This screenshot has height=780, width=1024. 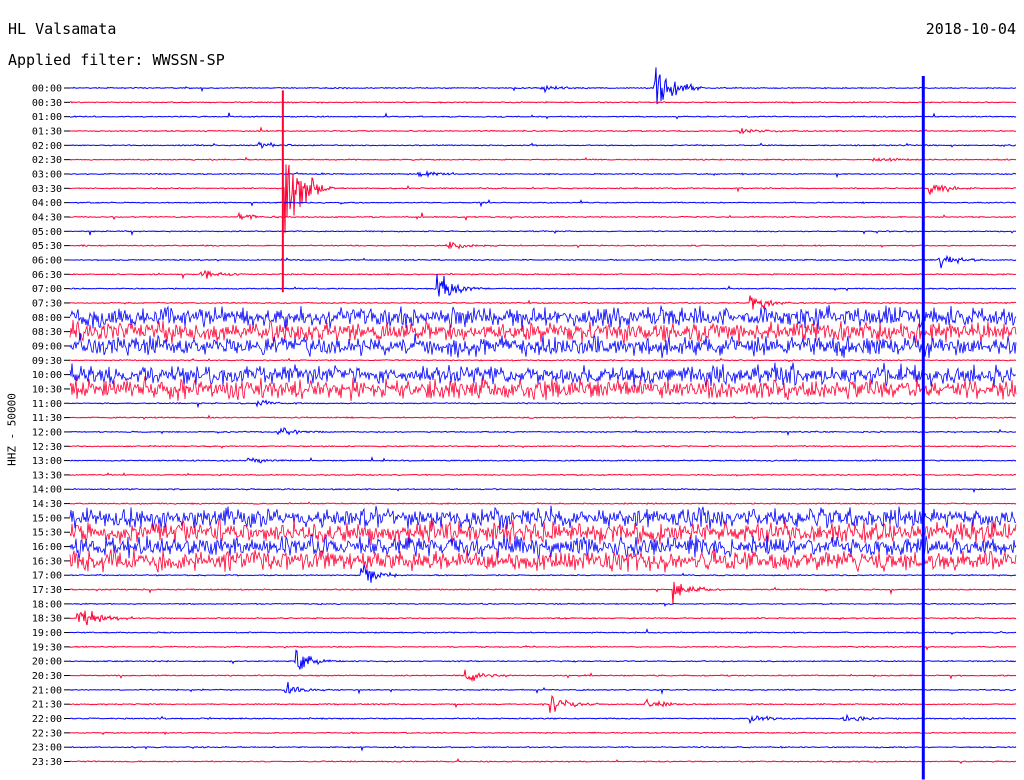 I want to click on trace-2000, so click(x=542, y=659).